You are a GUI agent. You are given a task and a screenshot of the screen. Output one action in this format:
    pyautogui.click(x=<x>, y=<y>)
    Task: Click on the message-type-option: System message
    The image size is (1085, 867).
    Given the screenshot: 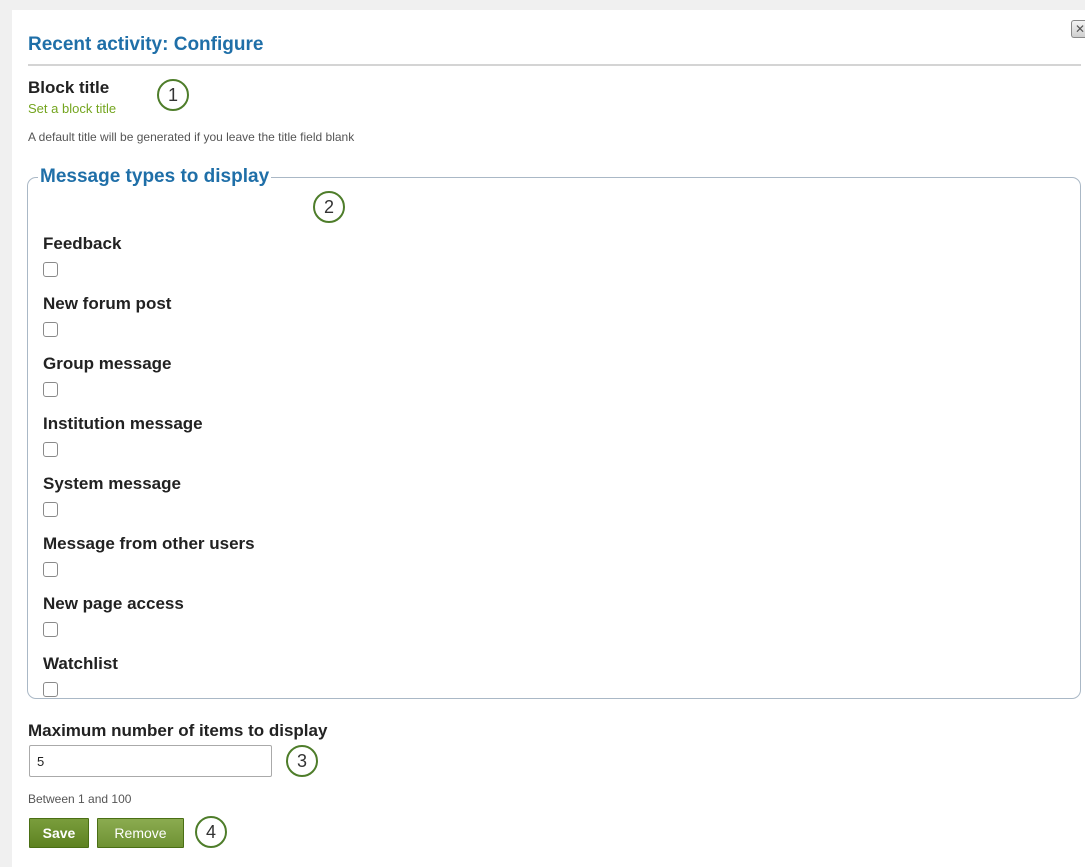 What is the action you would take?
    pyautogui.click(x=149, y=502)
    